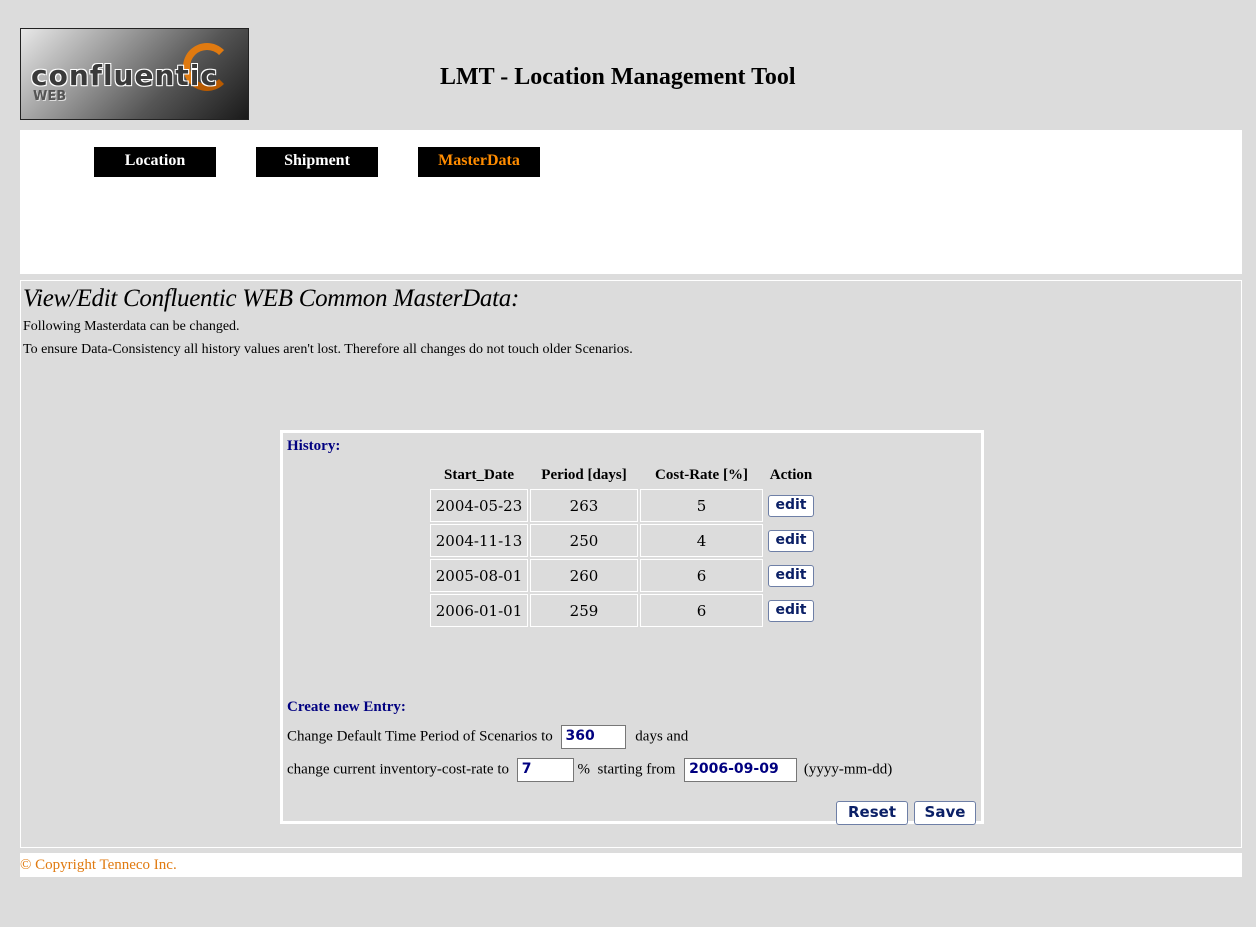  Describe the element at coordinates (479, 540) in the screenshot. I see `cell-start-date: 2004-11-13` at that location.